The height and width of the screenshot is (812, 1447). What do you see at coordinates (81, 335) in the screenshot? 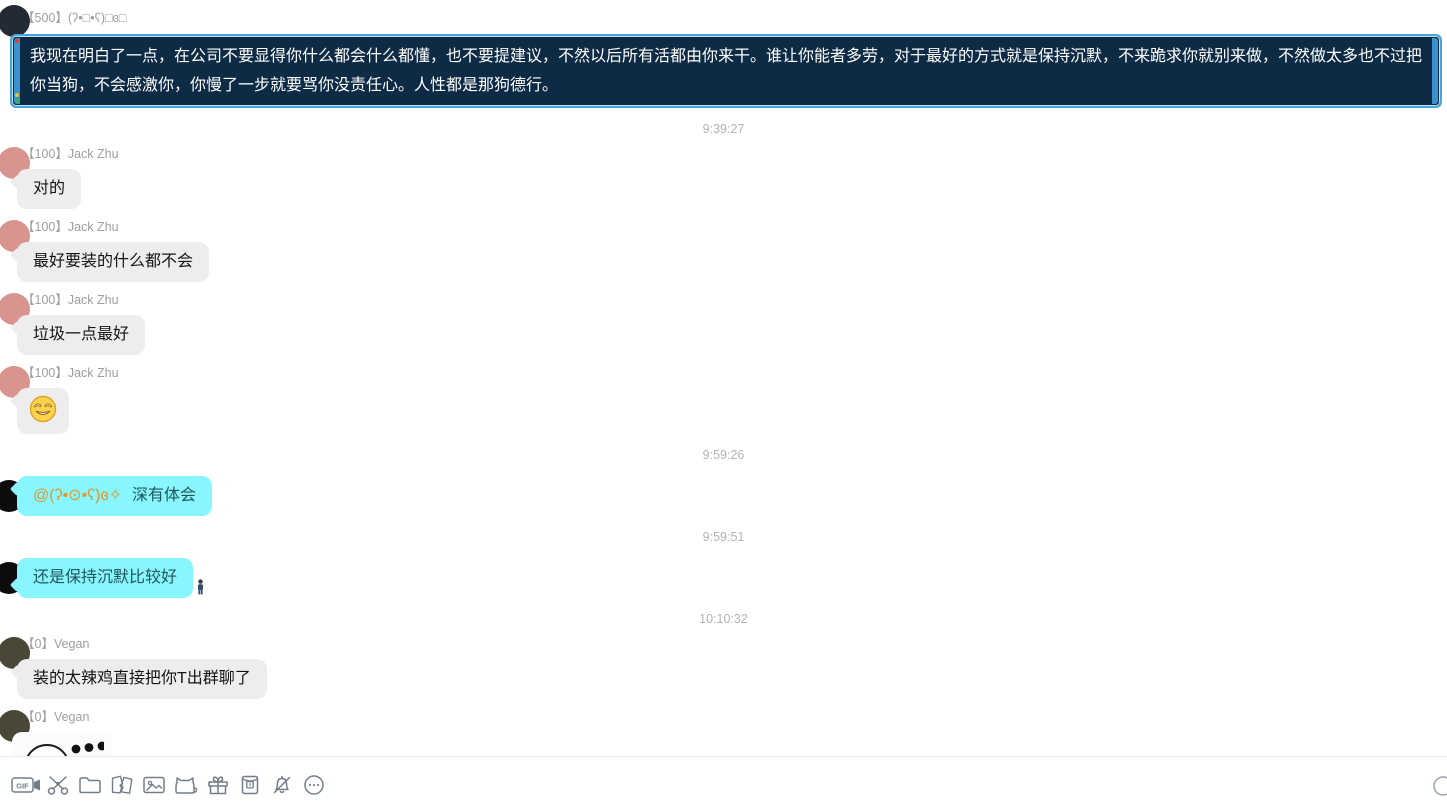
I see `chat-bubble: 垃圾一点最好` at bounding box center [81, 335].